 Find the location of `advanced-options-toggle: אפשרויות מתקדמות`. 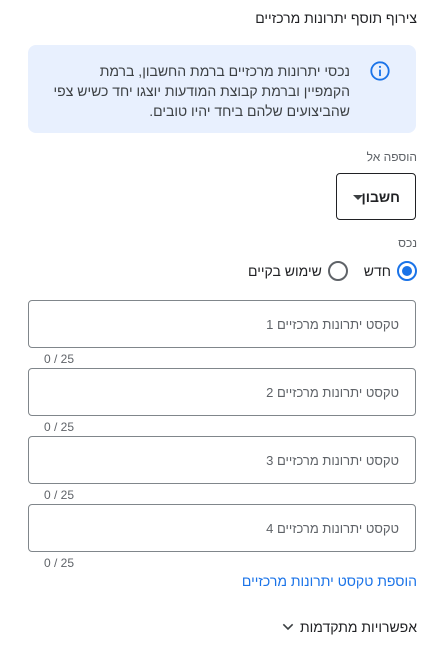

advanced-options-toggle: אפשרויות מתקדמות is located at coordinates (348, 627).